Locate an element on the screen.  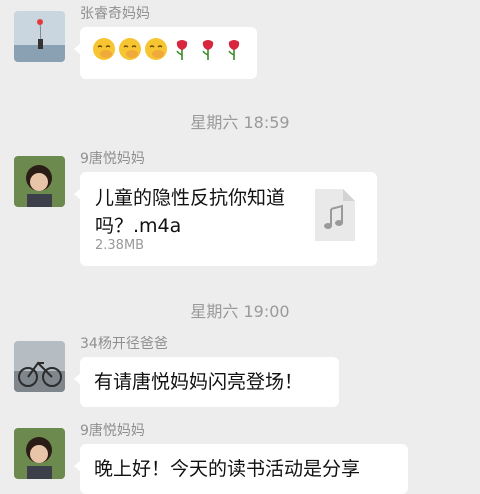
file-name: 儿童的隐性反抗你知道吗？.m4a is located at coordinates (190, 212).